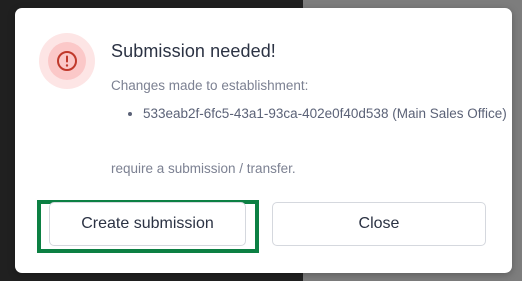  I want to click on alert-circle-icon, so click(67, 61).